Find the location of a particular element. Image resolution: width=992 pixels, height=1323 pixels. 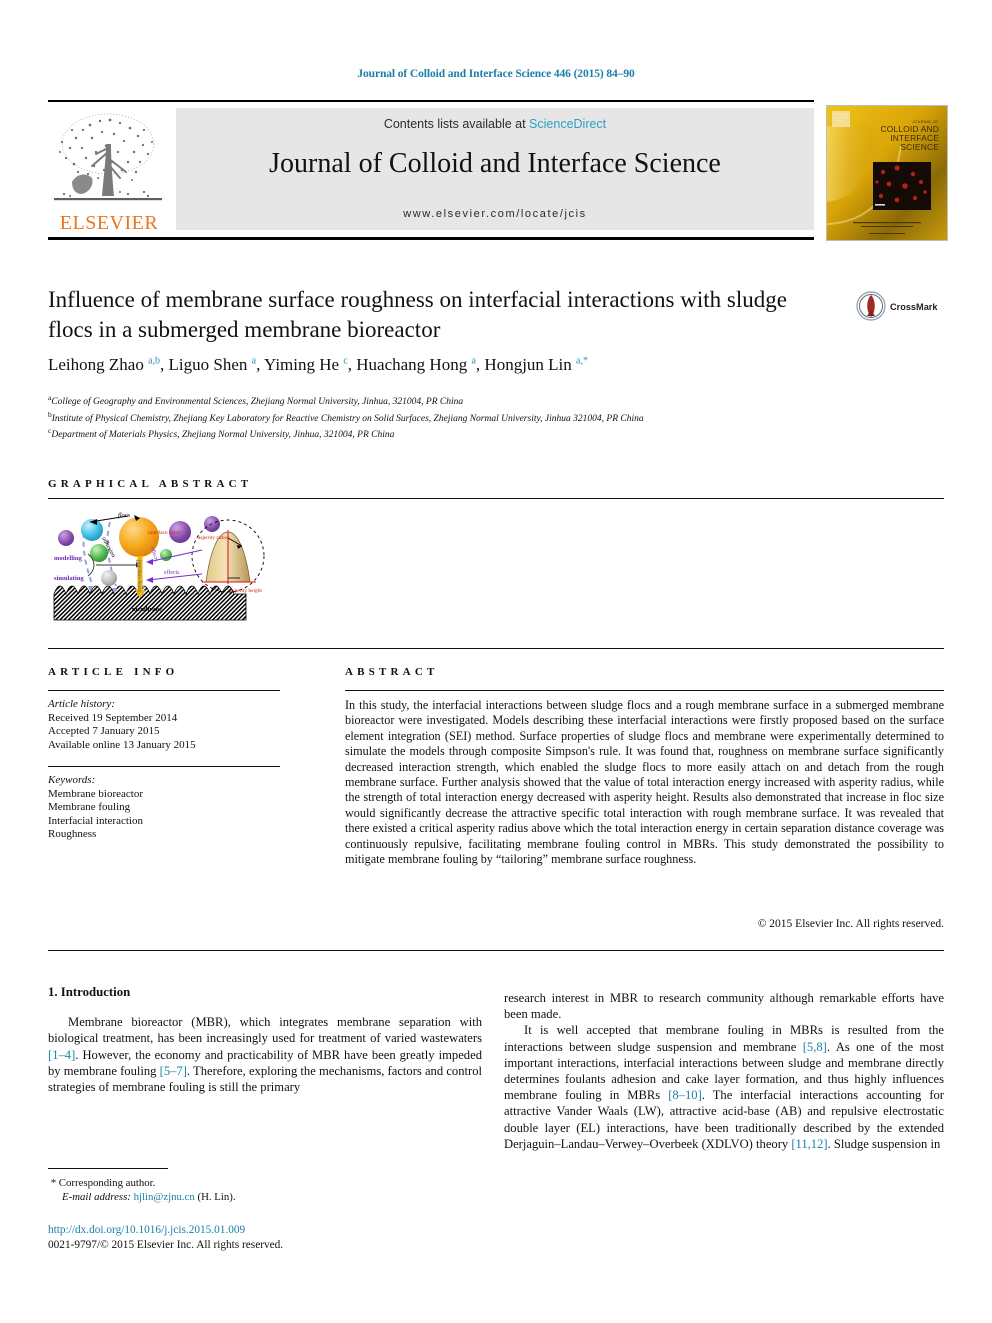

footnote-rule is located at coordinates (108, 1168).